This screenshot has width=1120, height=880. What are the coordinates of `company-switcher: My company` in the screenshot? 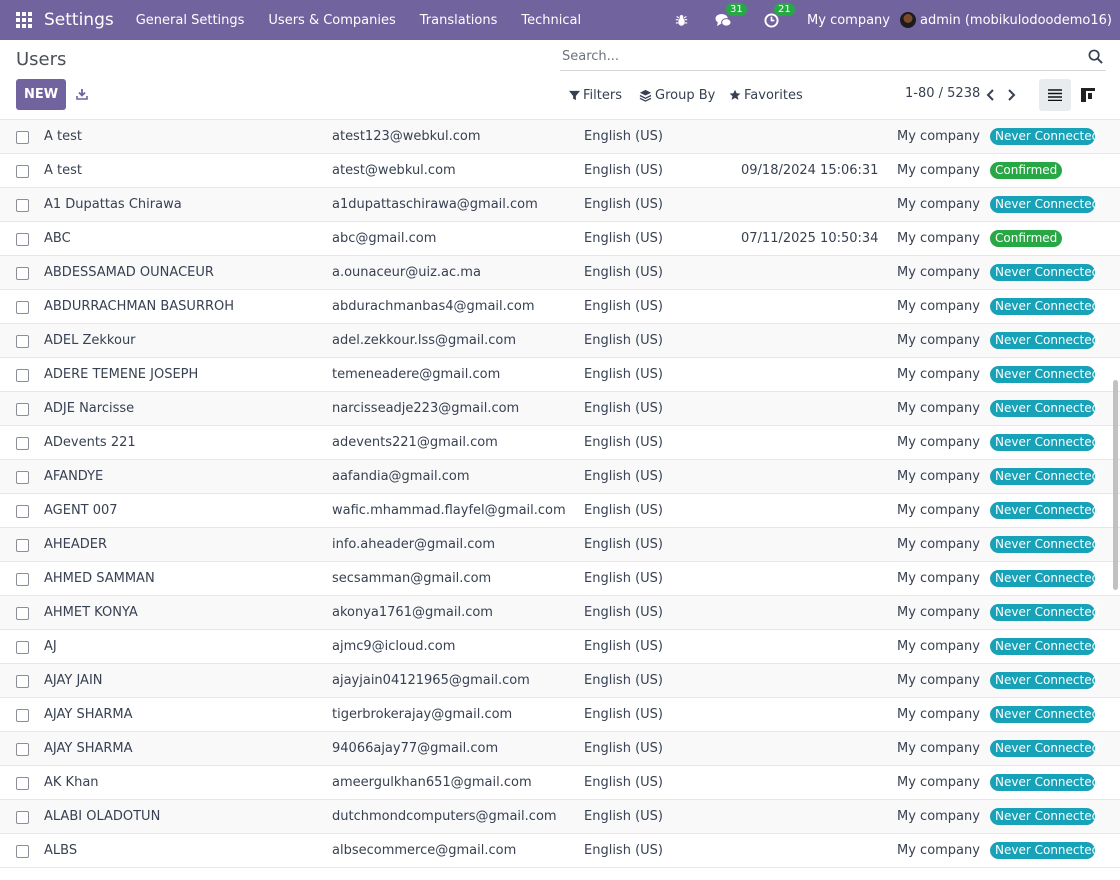 It's located at (848, 20).